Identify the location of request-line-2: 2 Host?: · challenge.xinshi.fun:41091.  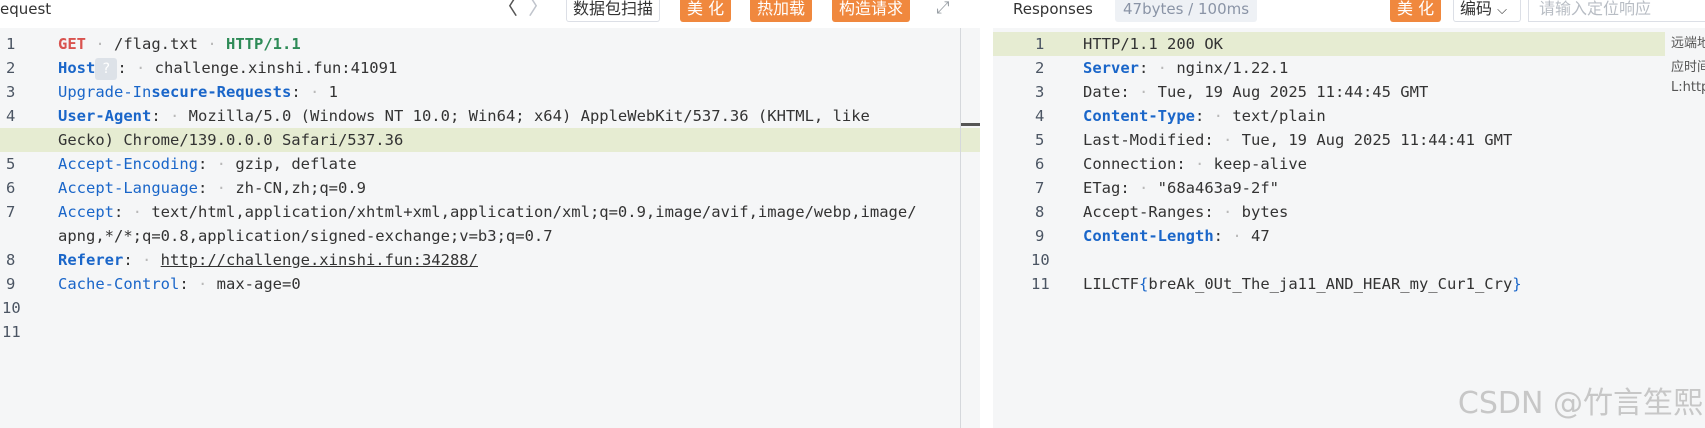
(490, 68).